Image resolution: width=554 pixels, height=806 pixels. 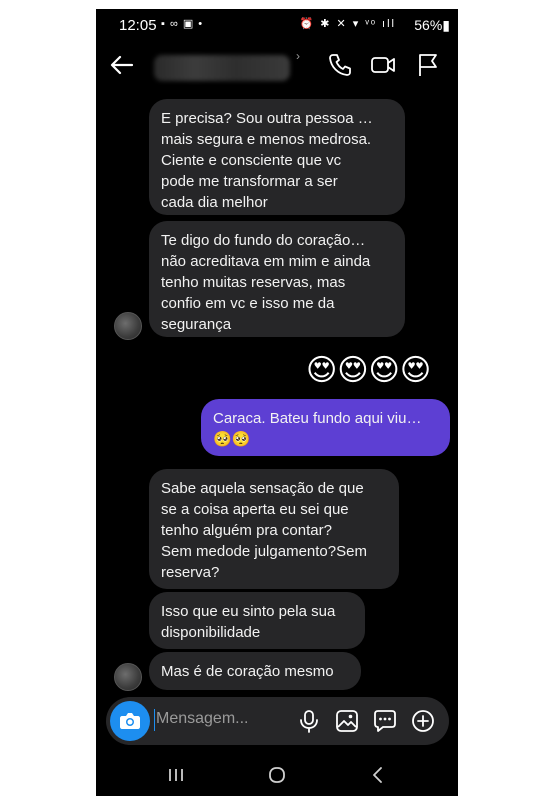 What do you see at coordinates (138, 25) in the screenshot?
I see `status-time: 12:05` at bounding box center [138, 25].